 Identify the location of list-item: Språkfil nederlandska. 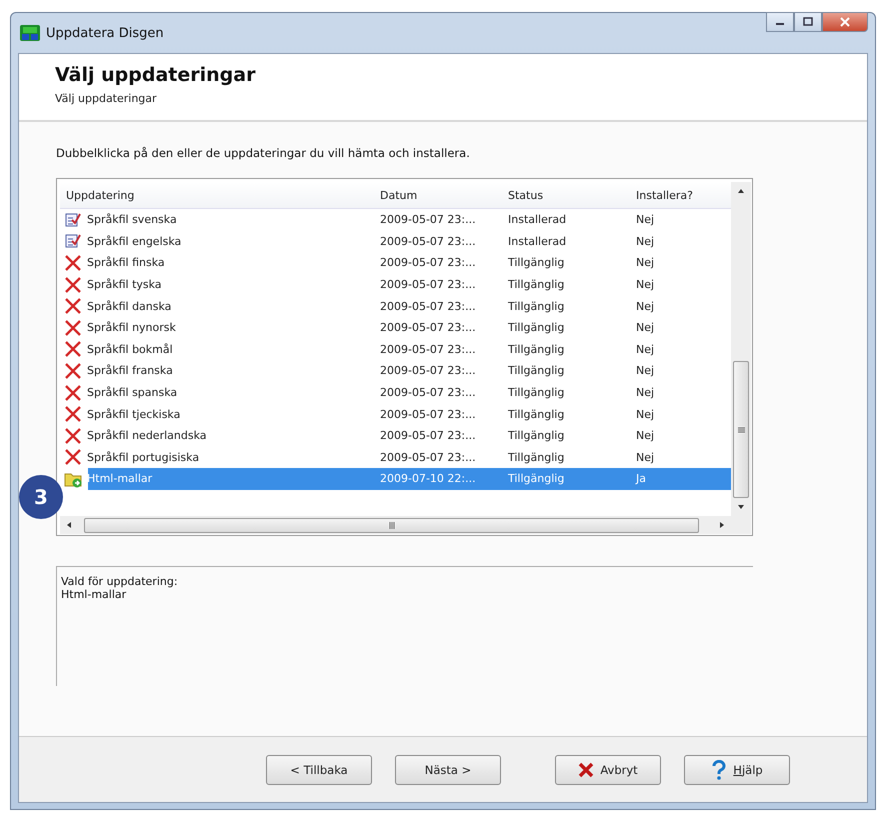
(146, 435).